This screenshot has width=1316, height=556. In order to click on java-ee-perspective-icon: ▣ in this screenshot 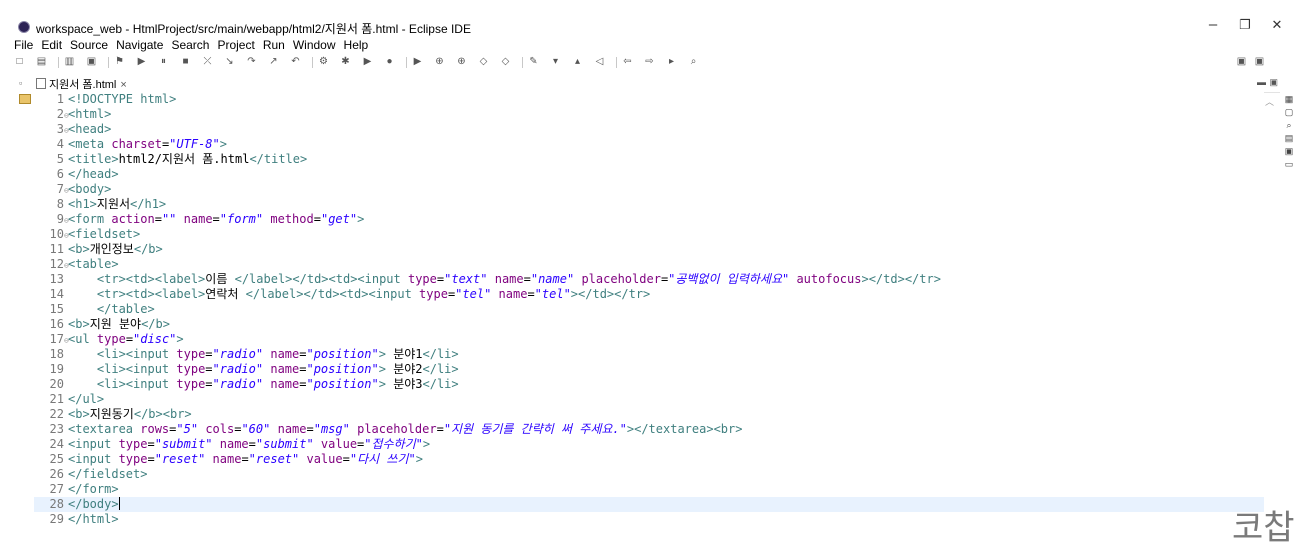, I will do `click(1259, 61)`.